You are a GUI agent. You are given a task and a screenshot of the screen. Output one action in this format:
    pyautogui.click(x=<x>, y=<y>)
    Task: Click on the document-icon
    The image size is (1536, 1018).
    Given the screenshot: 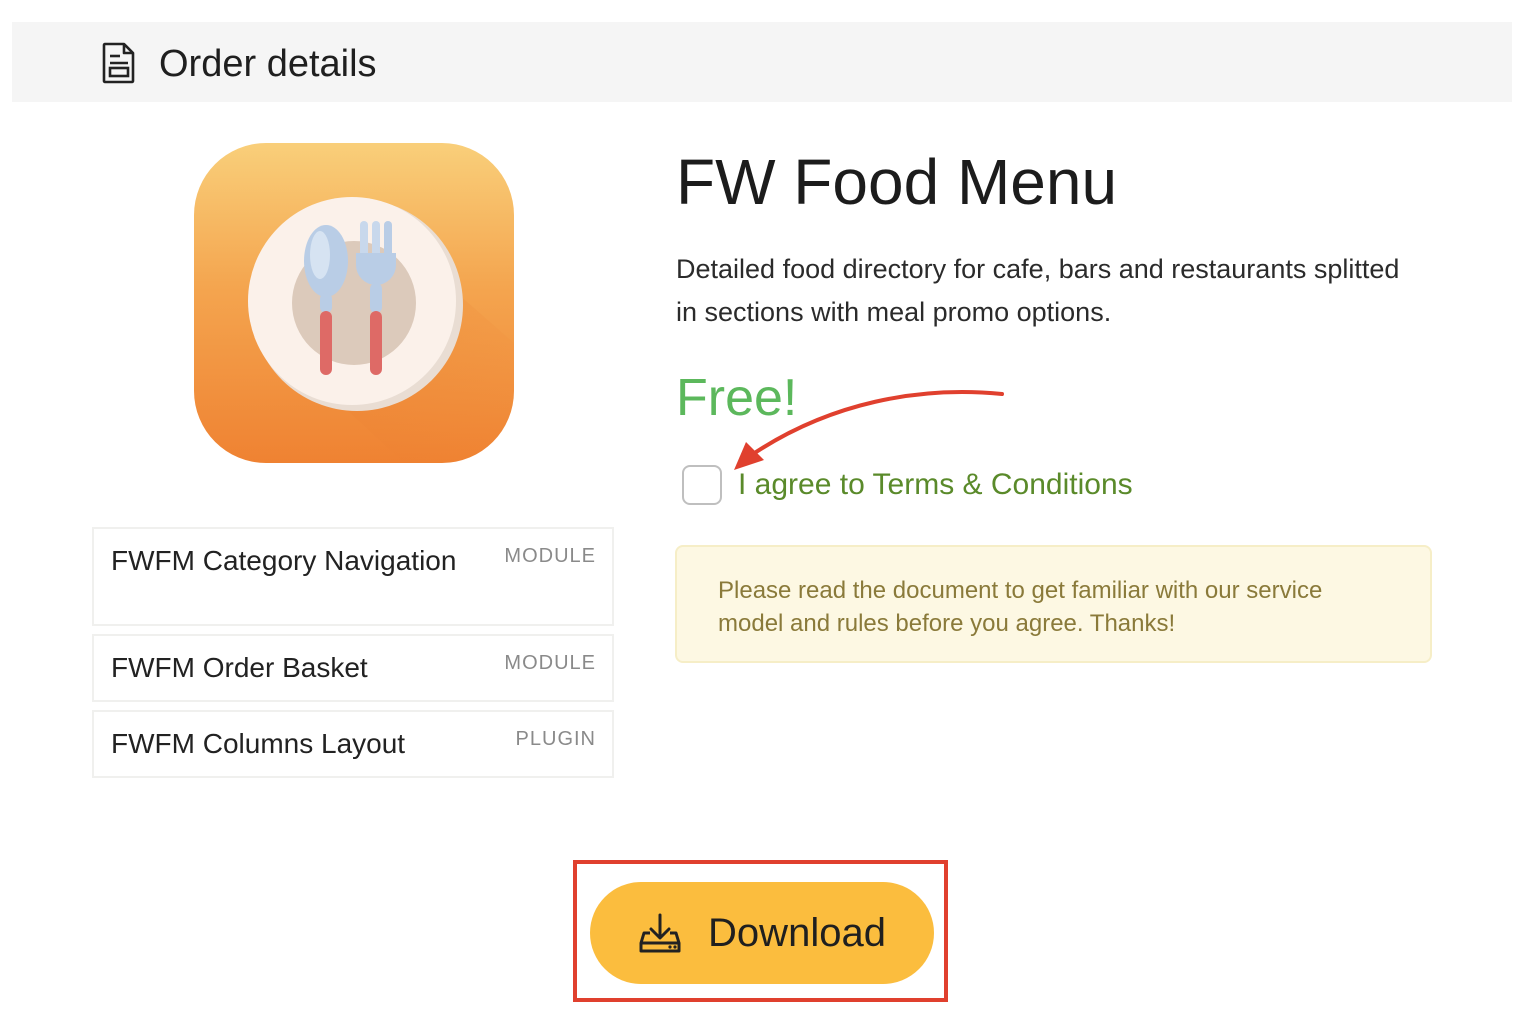 What is the action you would take?
    pyautogui.click(x=118, y=63)
    